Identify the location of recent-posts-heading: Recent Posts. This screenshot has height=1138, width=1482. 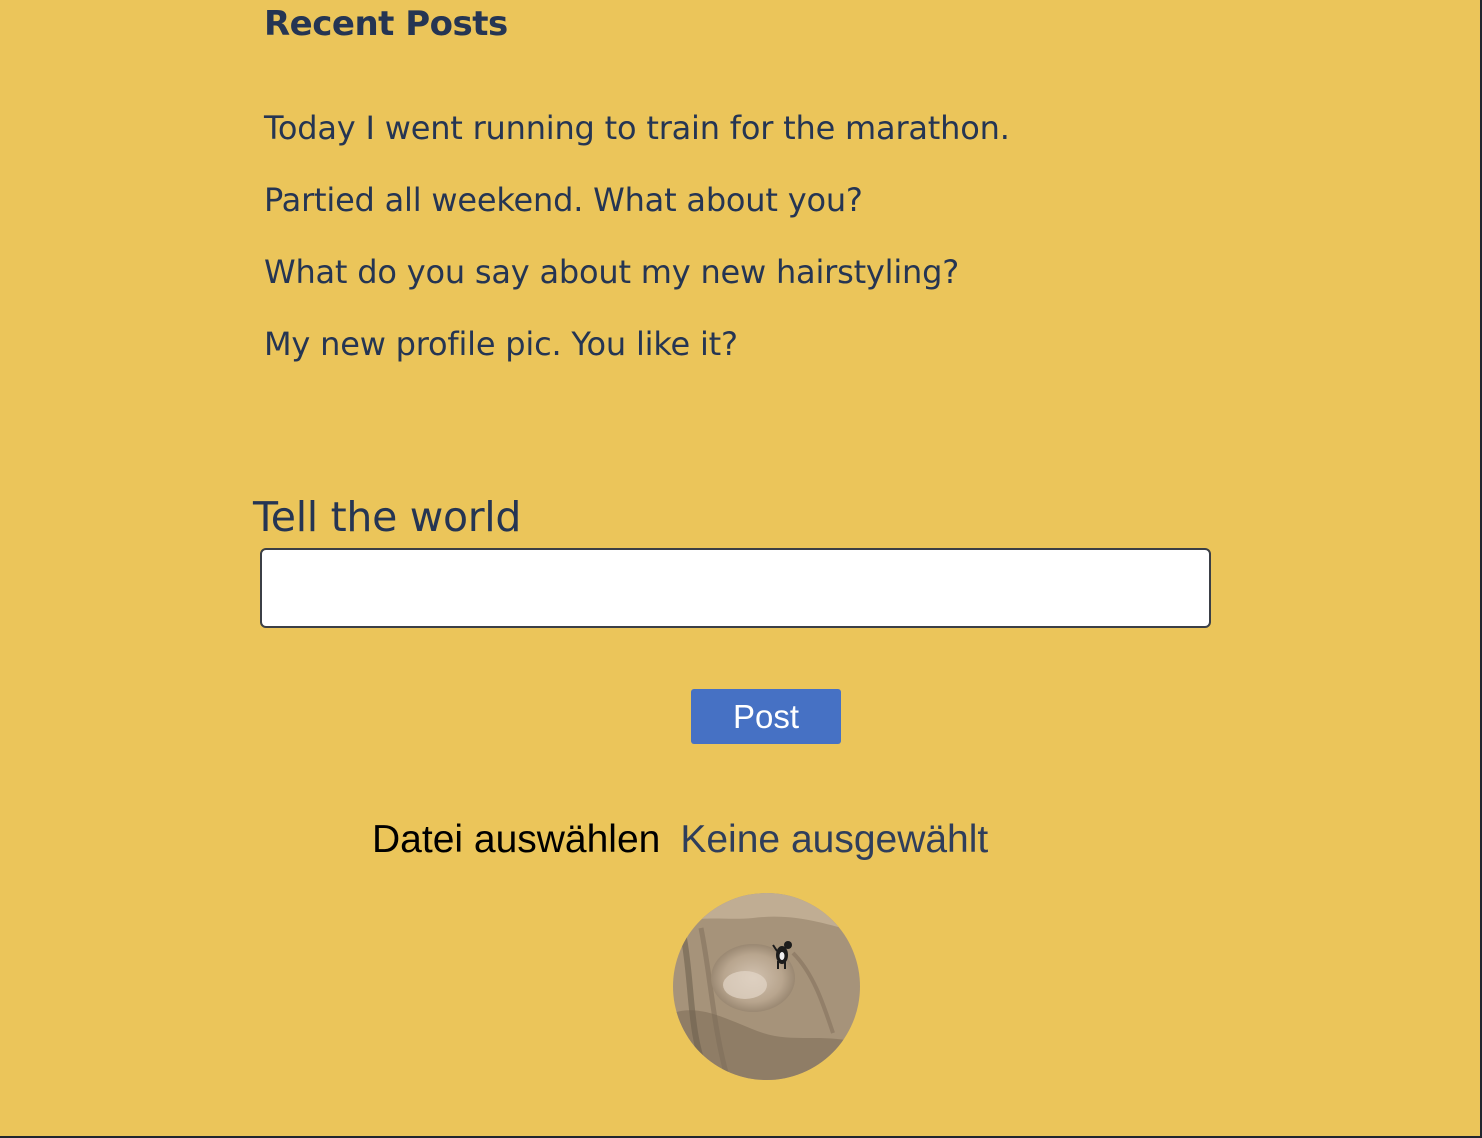
(386, 24).